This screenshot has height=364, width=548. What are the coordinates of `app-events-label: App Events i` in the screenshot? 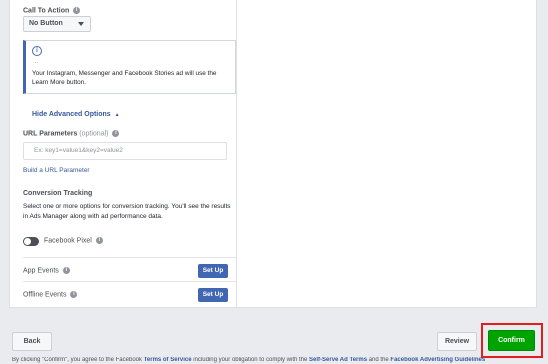 It's located at (46, 270).